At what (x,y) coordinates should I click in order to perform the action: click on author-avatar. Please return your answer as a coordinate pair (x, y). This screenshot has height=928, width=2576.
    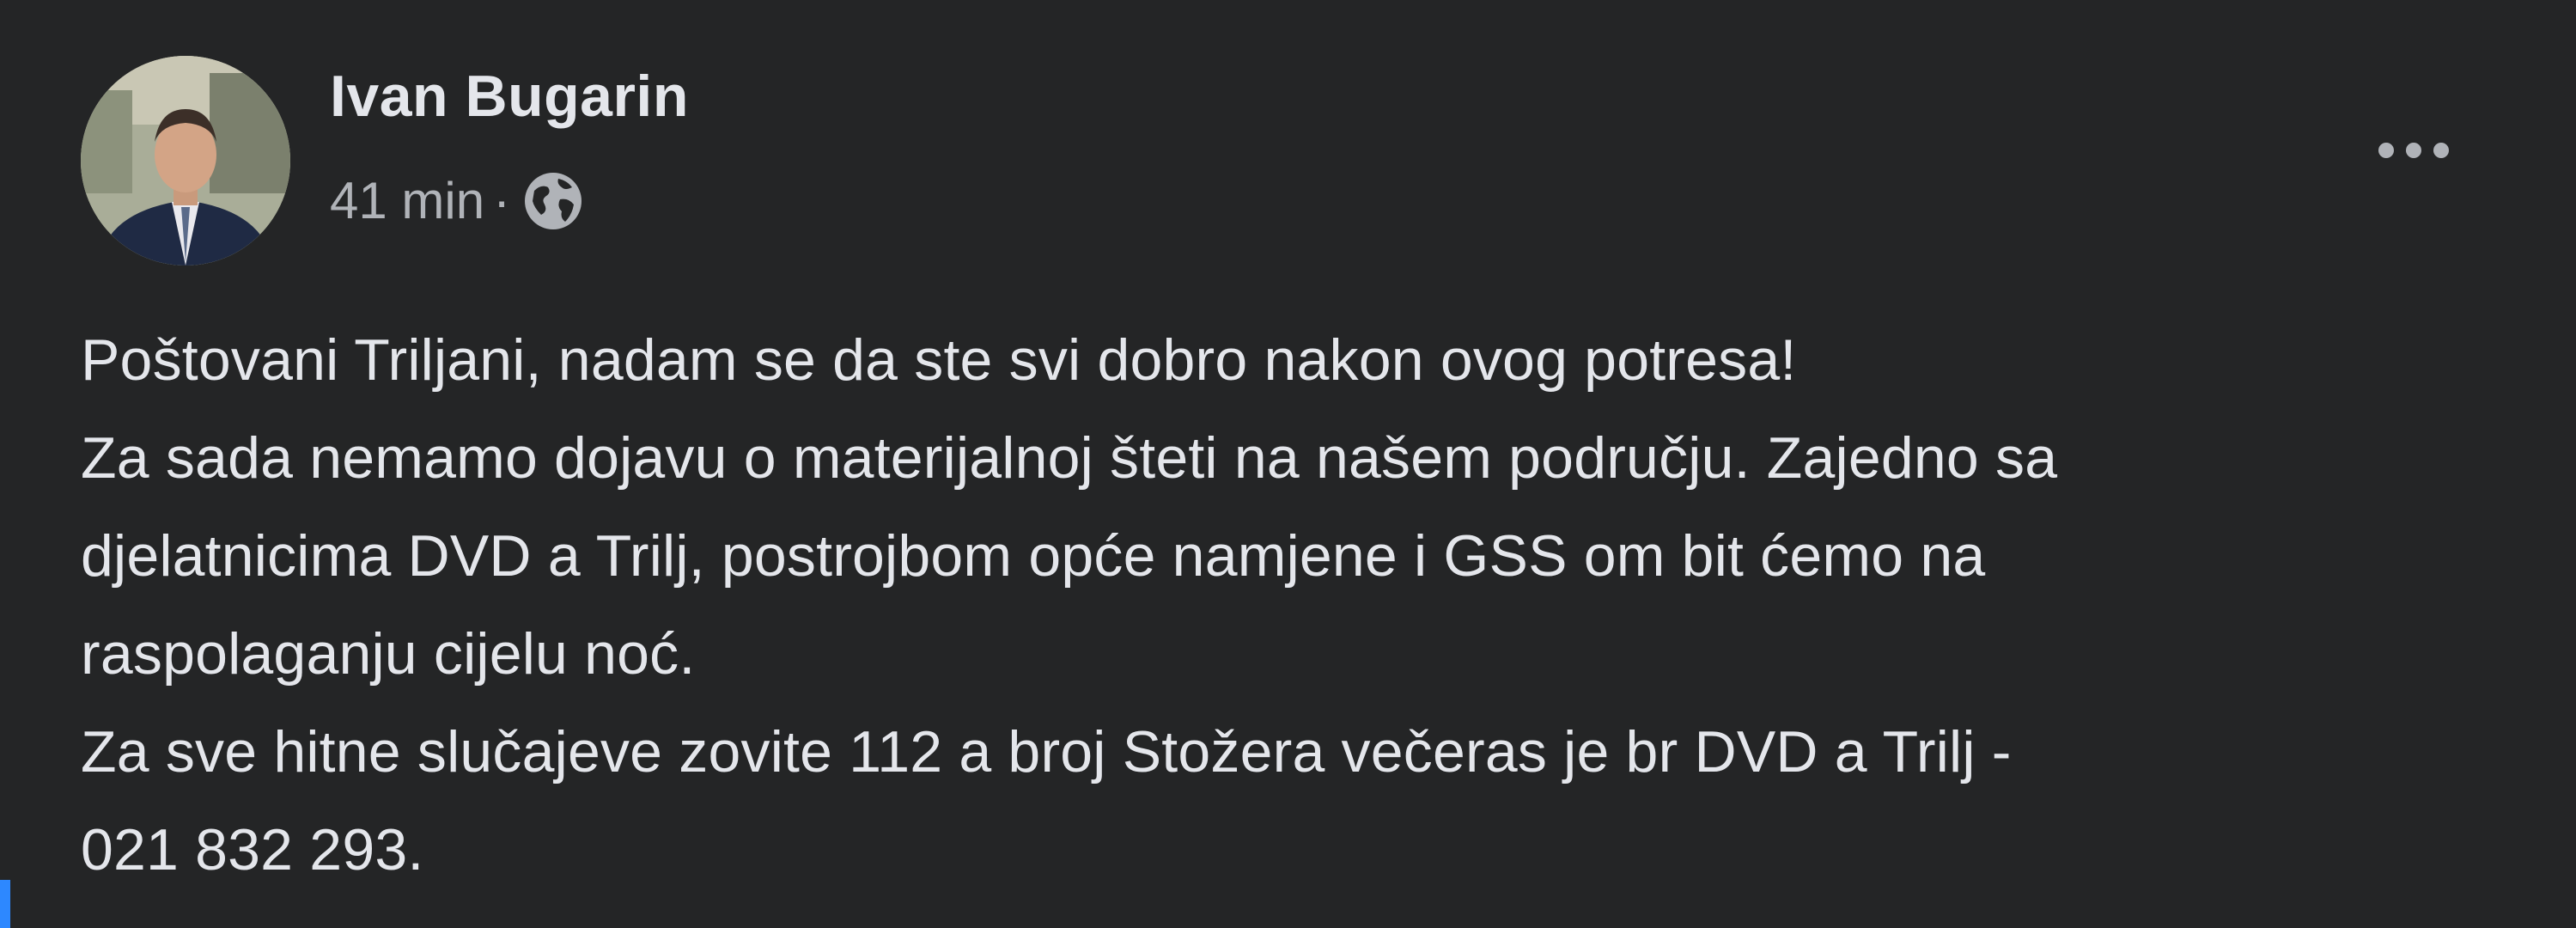
    Looking at the image, I should click on (185, 161).